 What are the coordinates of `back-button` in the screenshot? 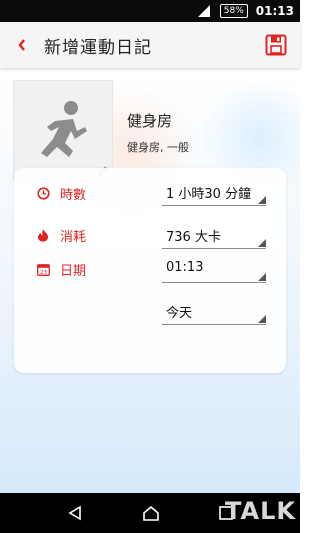 It's located at (22, 45).